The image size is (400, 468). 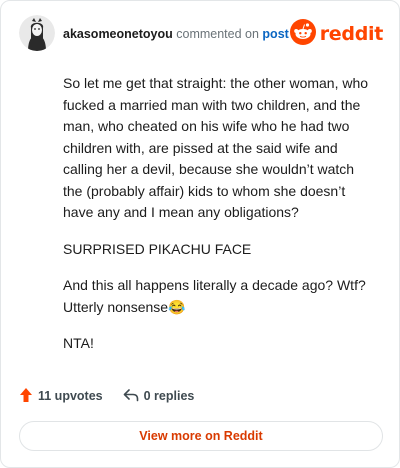 I want to click on view-more-on-reddit-button: View more on Reddit, so click(x=201, y=436).